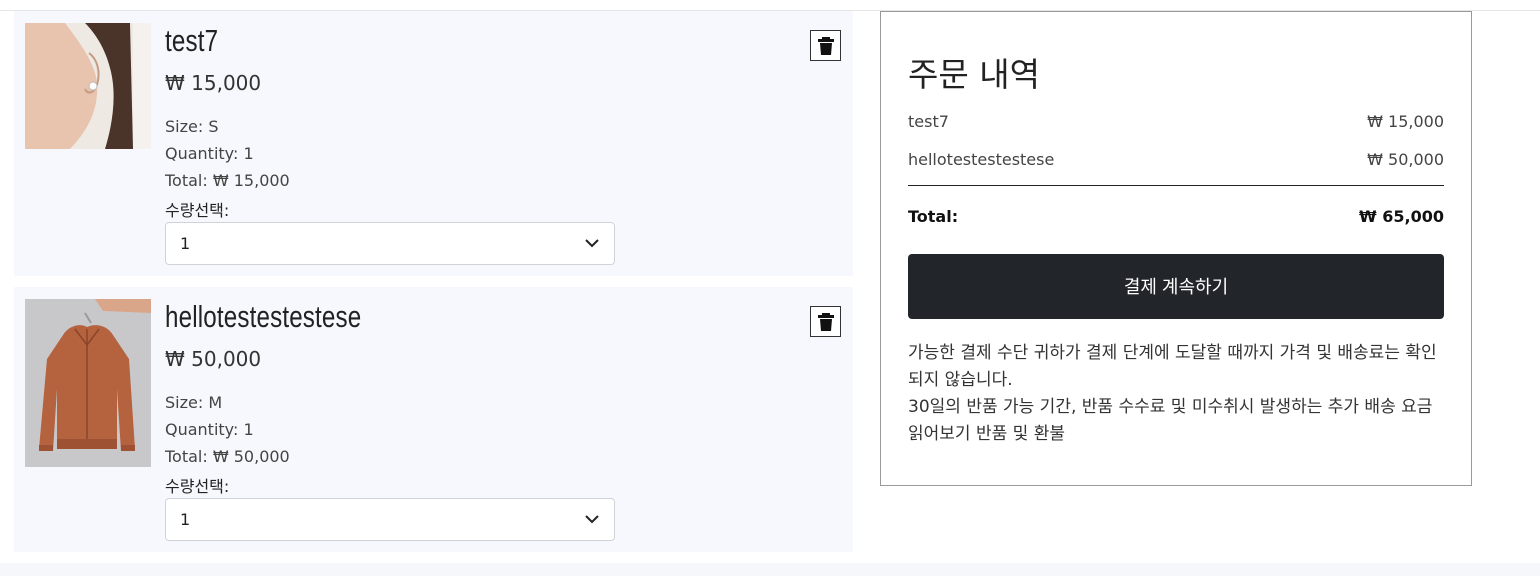 The width and height of the screenshot is (1540, 576). I want to click on checkout-button: 결제 계속하기, so click(1176, 286).